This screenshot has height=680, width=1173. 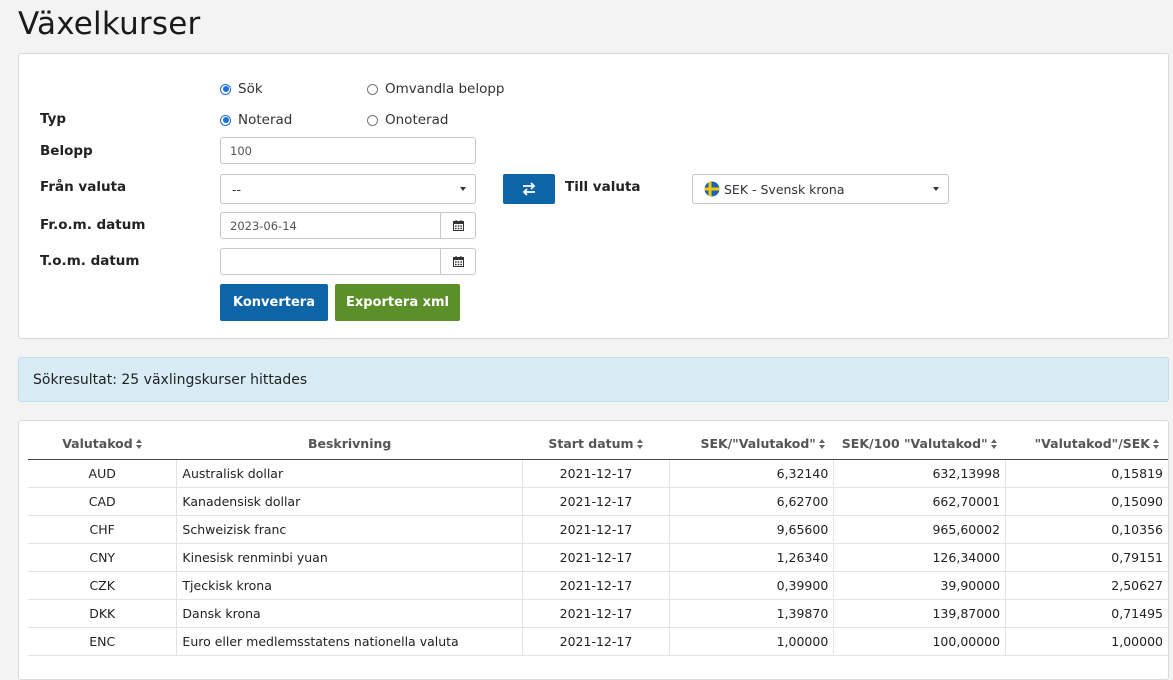 What do you see at coordinates (349, 557) in the screenshot?
I see `cell-beskrivning: Kinesisk renminbi yuan` at bounding box center [349, 557].